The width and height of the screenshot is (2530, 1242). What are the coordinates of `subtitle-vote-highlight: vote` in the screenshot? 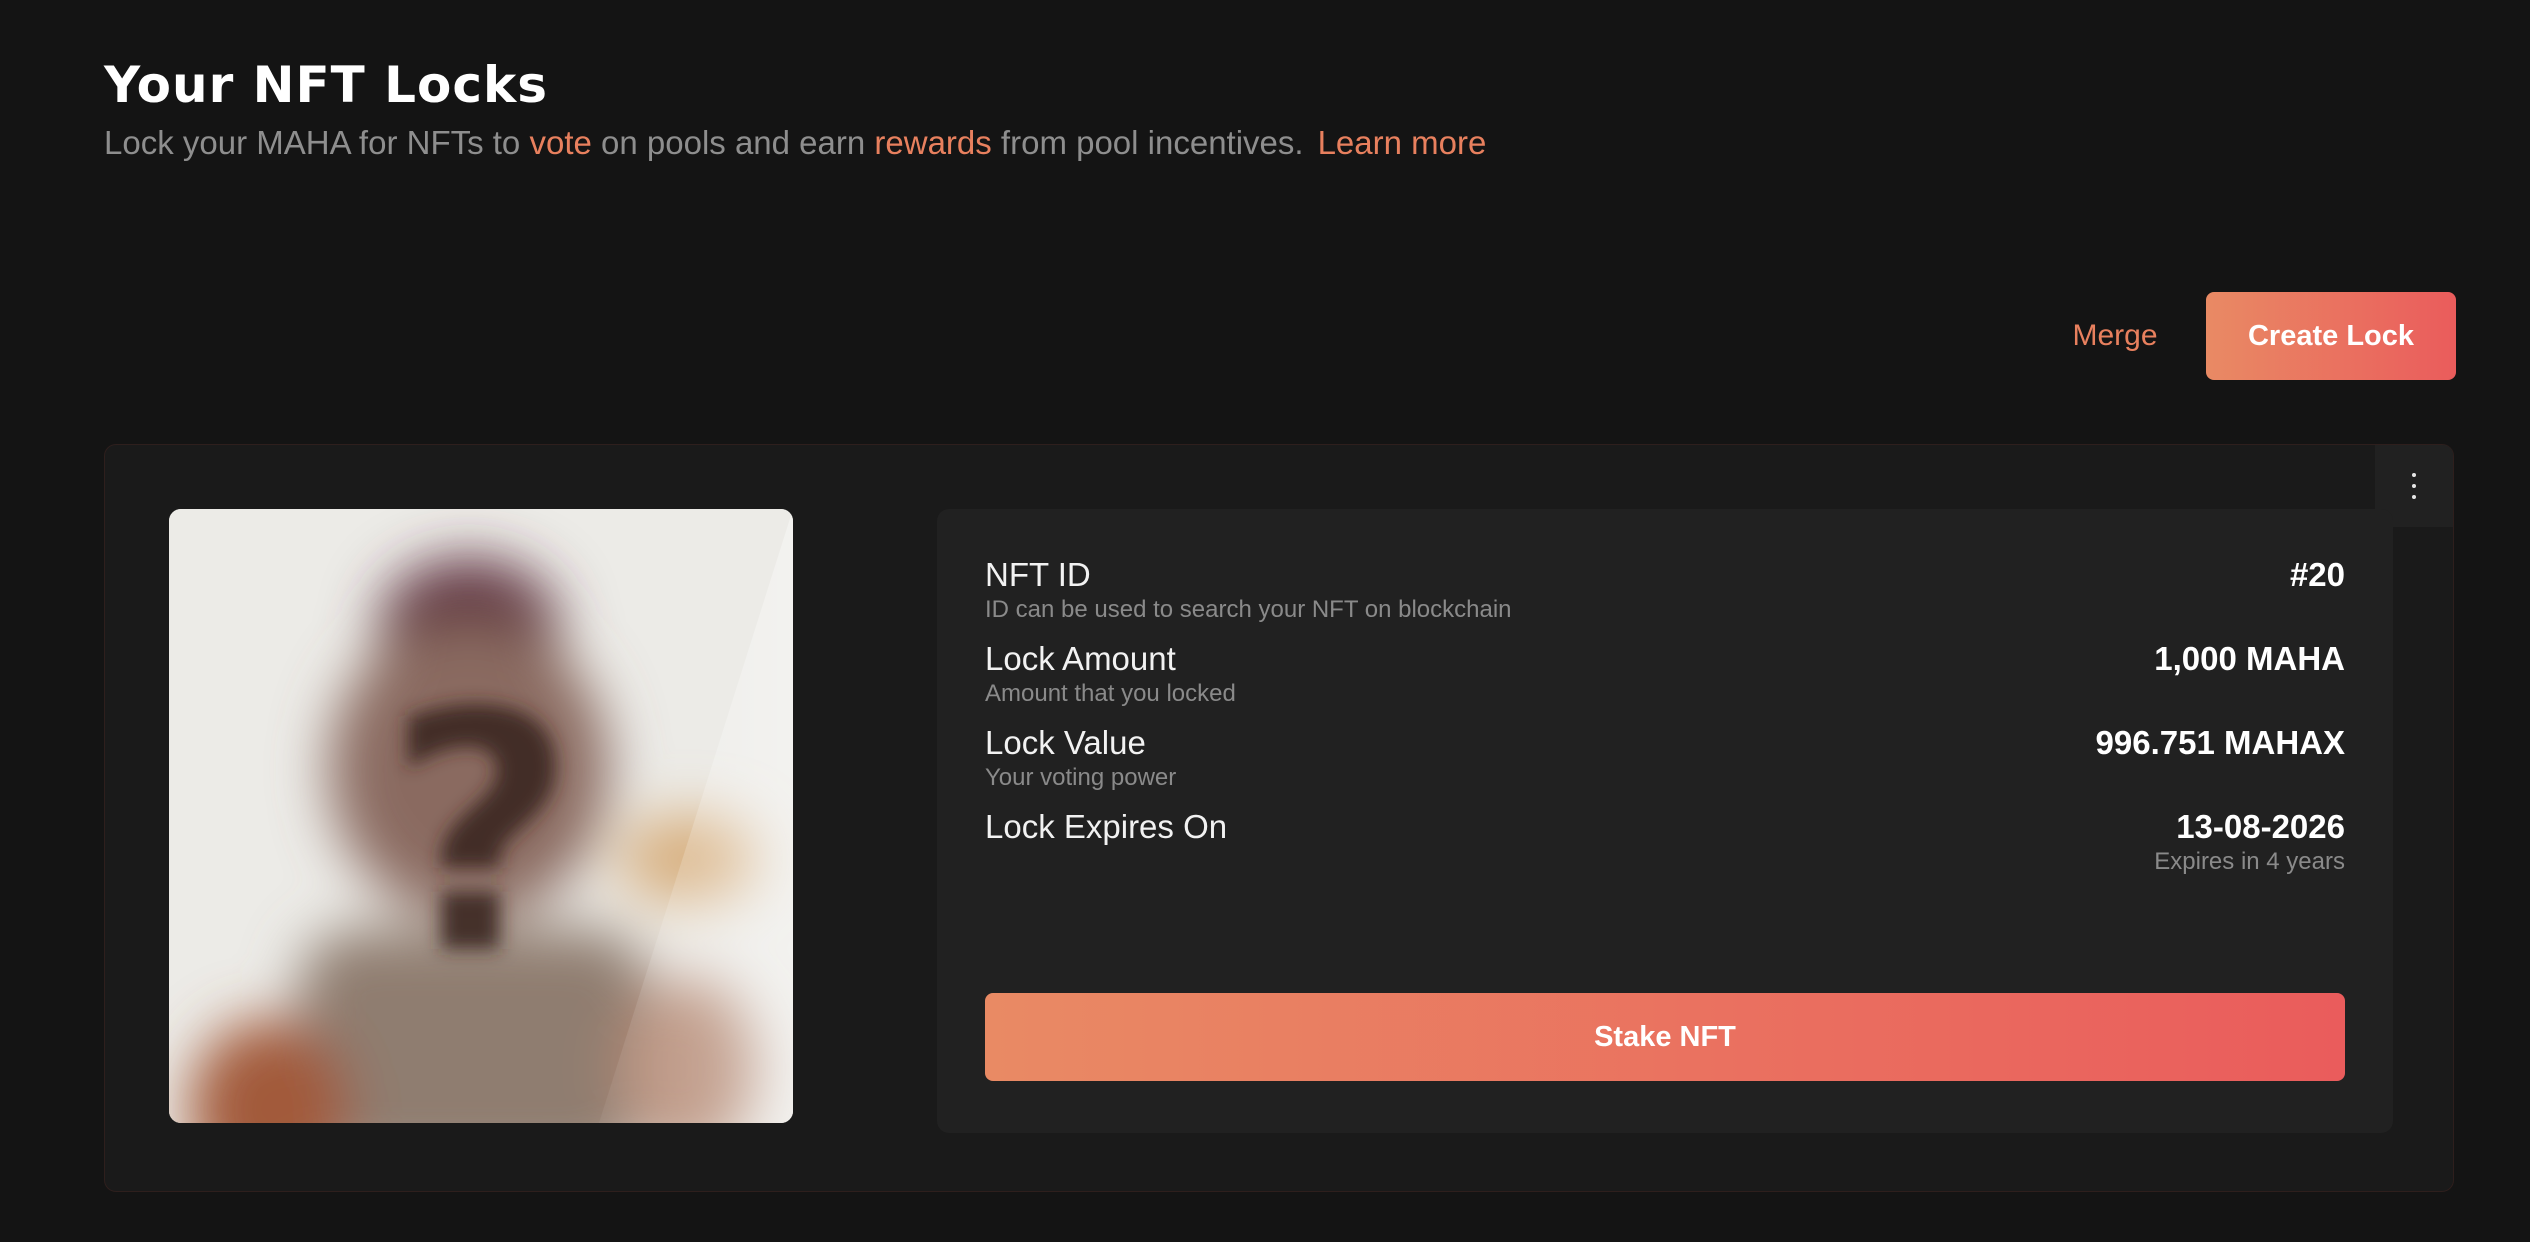 It's located at (560, 142).